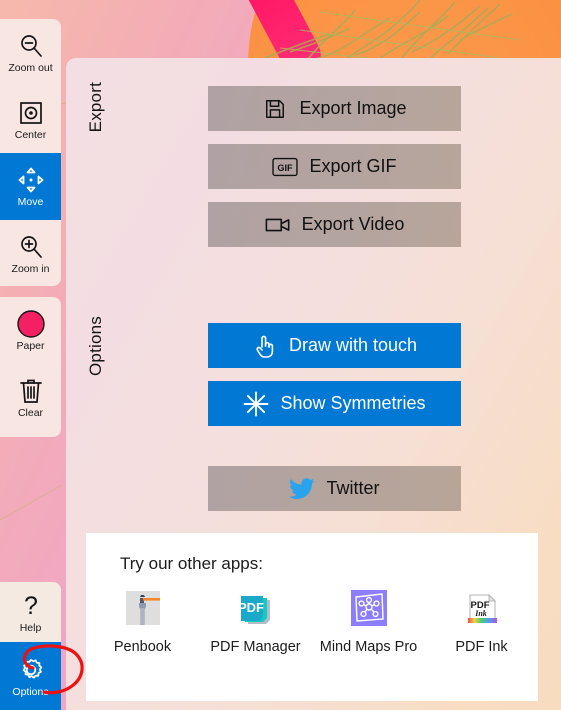  What do you see at coordinates (302, 489) in the screenshot?
I see `twitter-bird-icon` at bounding box center [302, 489].